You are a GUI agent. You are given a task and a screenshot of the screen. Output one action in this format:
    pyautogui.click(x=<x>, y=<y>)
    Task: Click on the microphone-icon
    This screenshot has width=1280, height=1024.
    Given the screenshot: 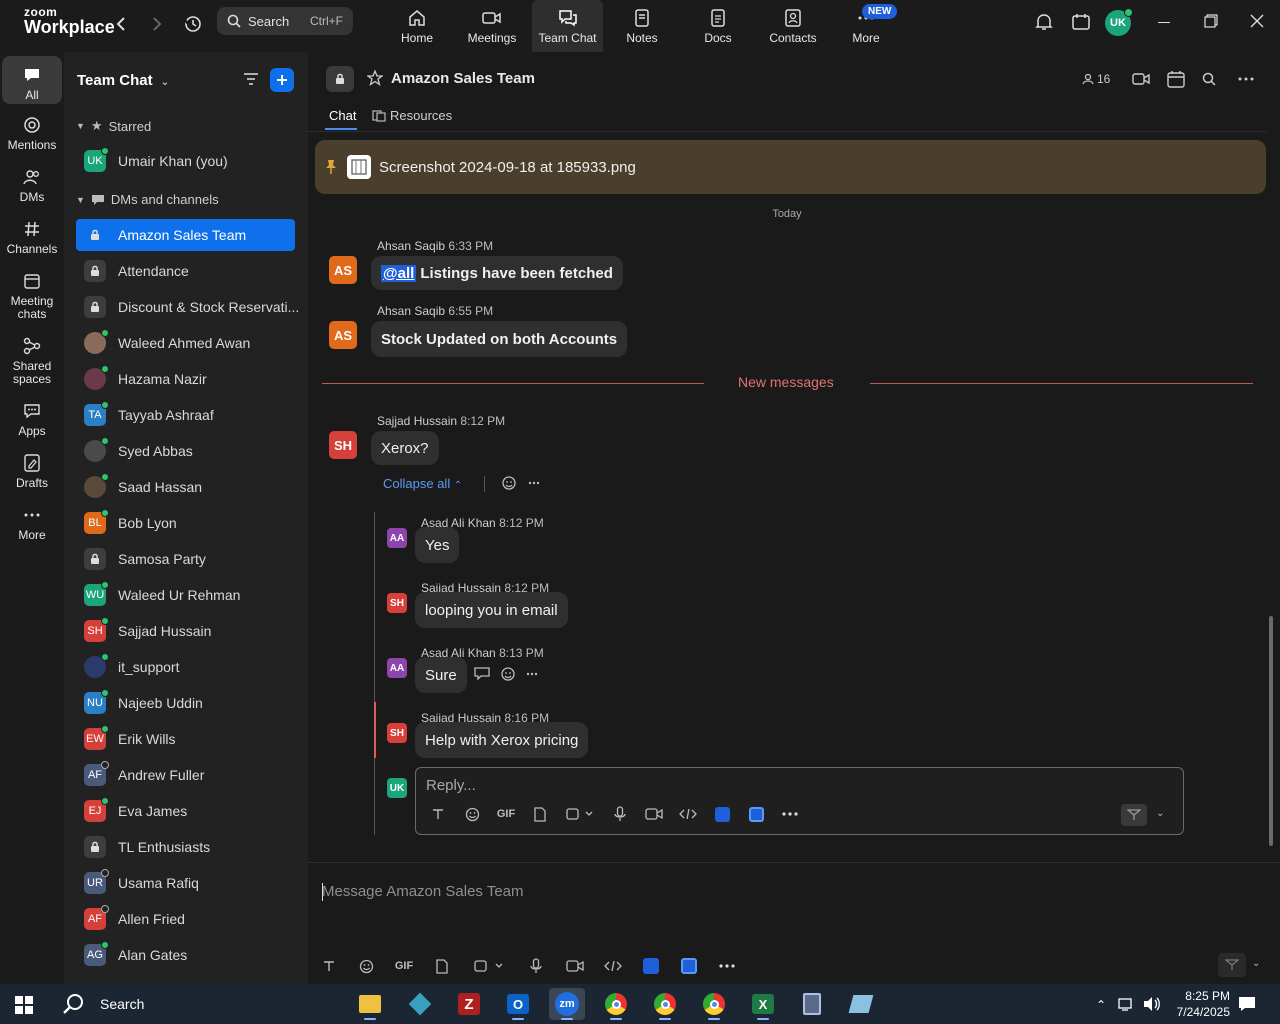 What is the action you would take?
    pyautogui.click(x=536, y=966)
    